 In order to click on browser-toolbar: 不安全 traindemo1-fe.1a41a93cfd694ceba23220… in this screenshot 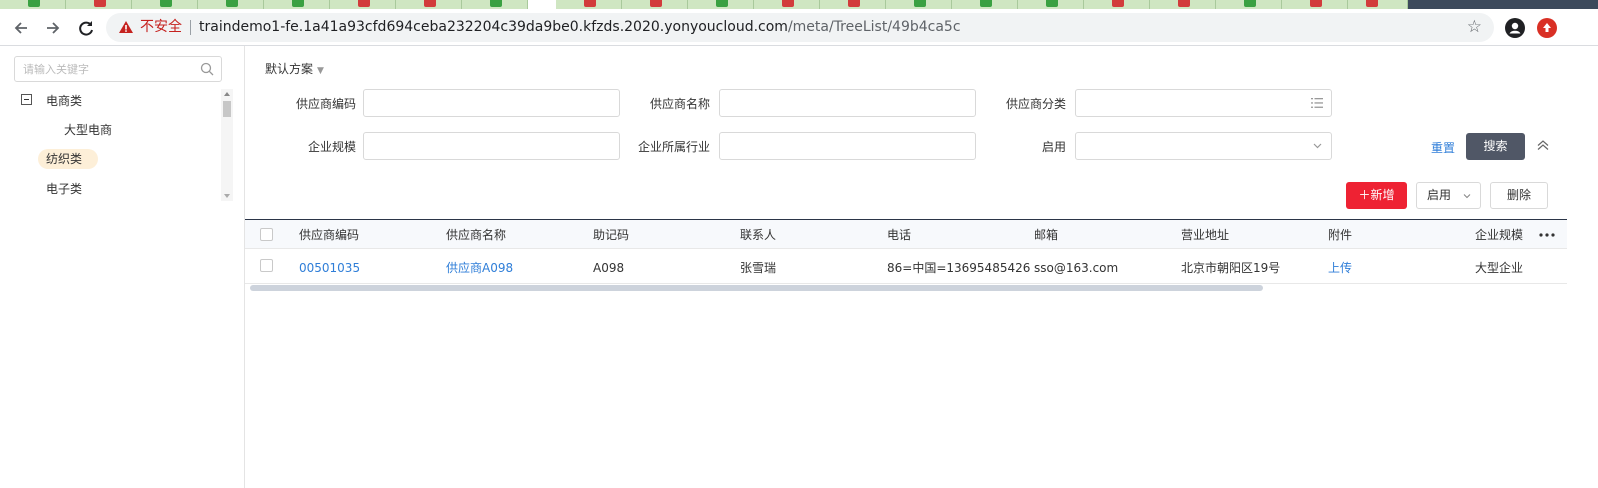, I will do `click(799, 27)`.